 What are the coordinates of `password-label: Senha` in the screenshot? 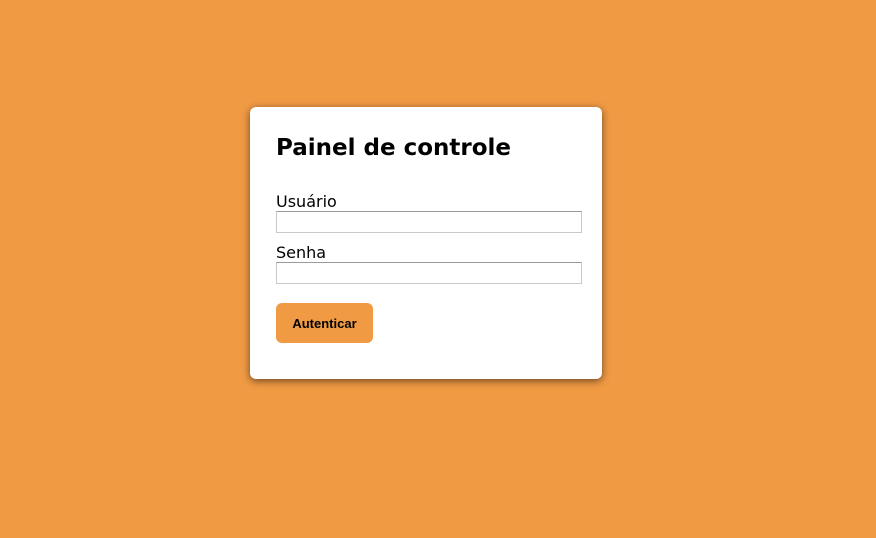 It's located at (301, 252).